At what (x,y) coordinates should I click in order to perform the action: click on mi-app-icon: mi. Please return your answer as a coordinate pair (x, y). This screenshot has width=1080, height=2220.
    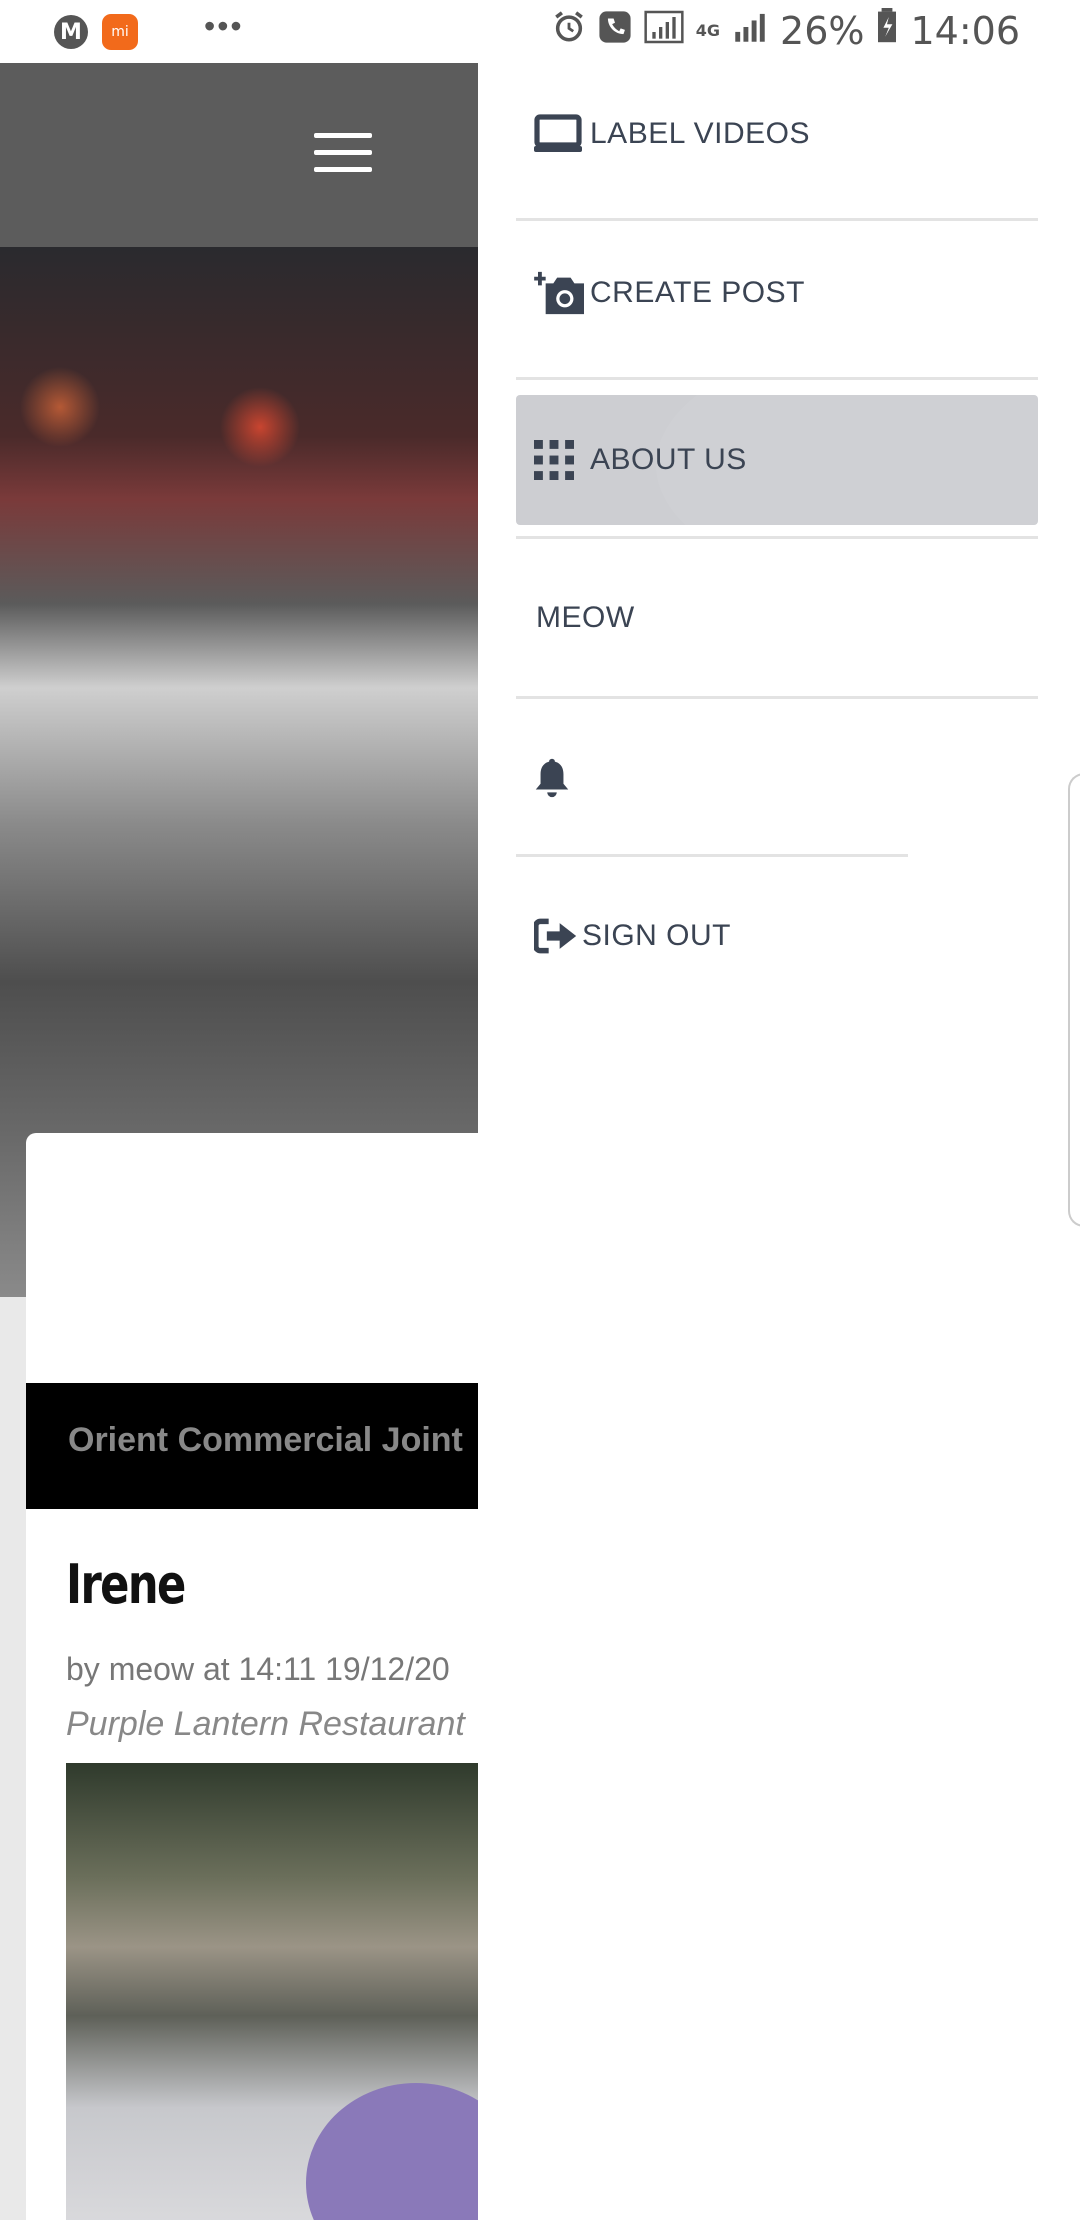
    Looking at the image, I should click on (120, 32).